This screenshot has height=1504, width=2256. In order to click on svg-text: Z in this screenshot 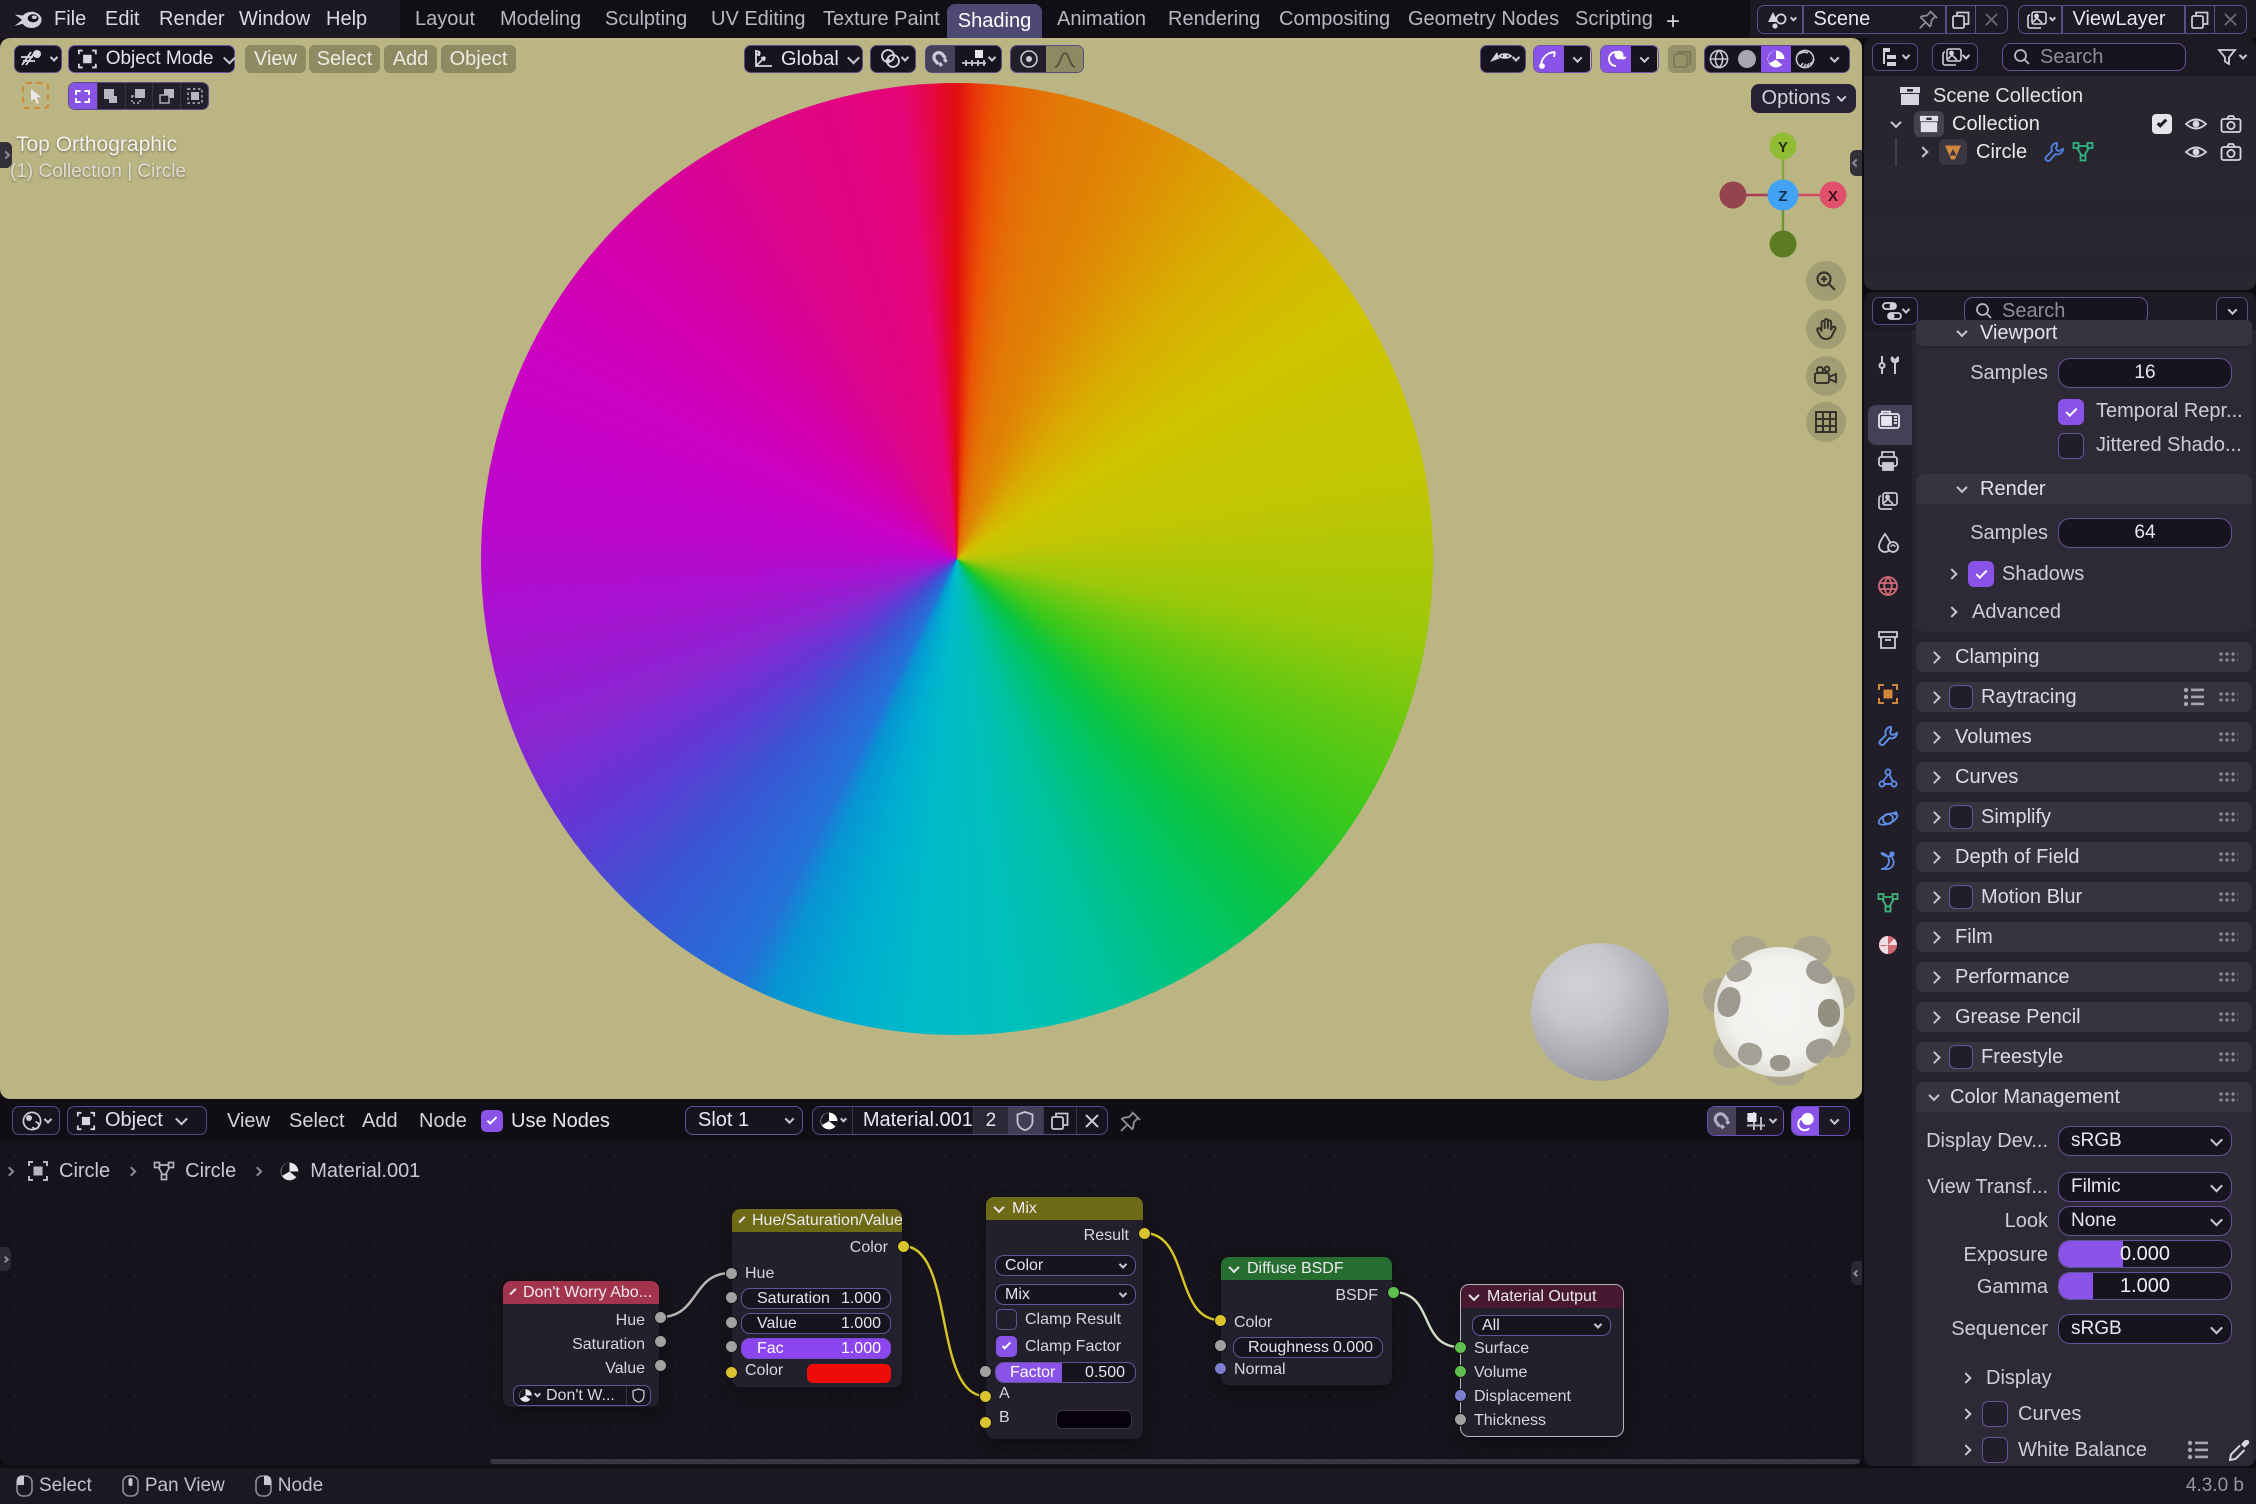, I will do `click(1782, 196)`.